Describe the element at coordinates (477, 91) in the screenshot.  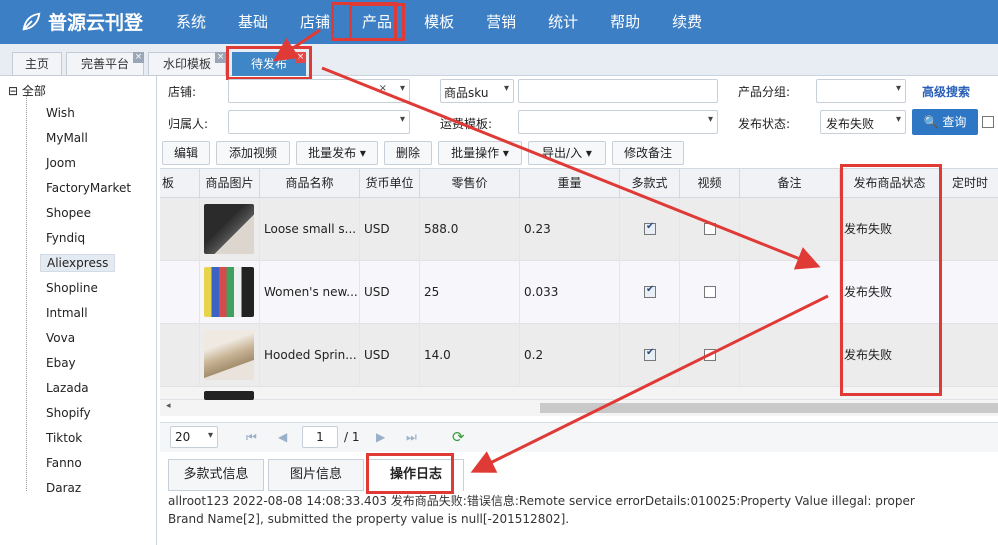
I see `sku-type-select: 商品sku ▾` at that location.